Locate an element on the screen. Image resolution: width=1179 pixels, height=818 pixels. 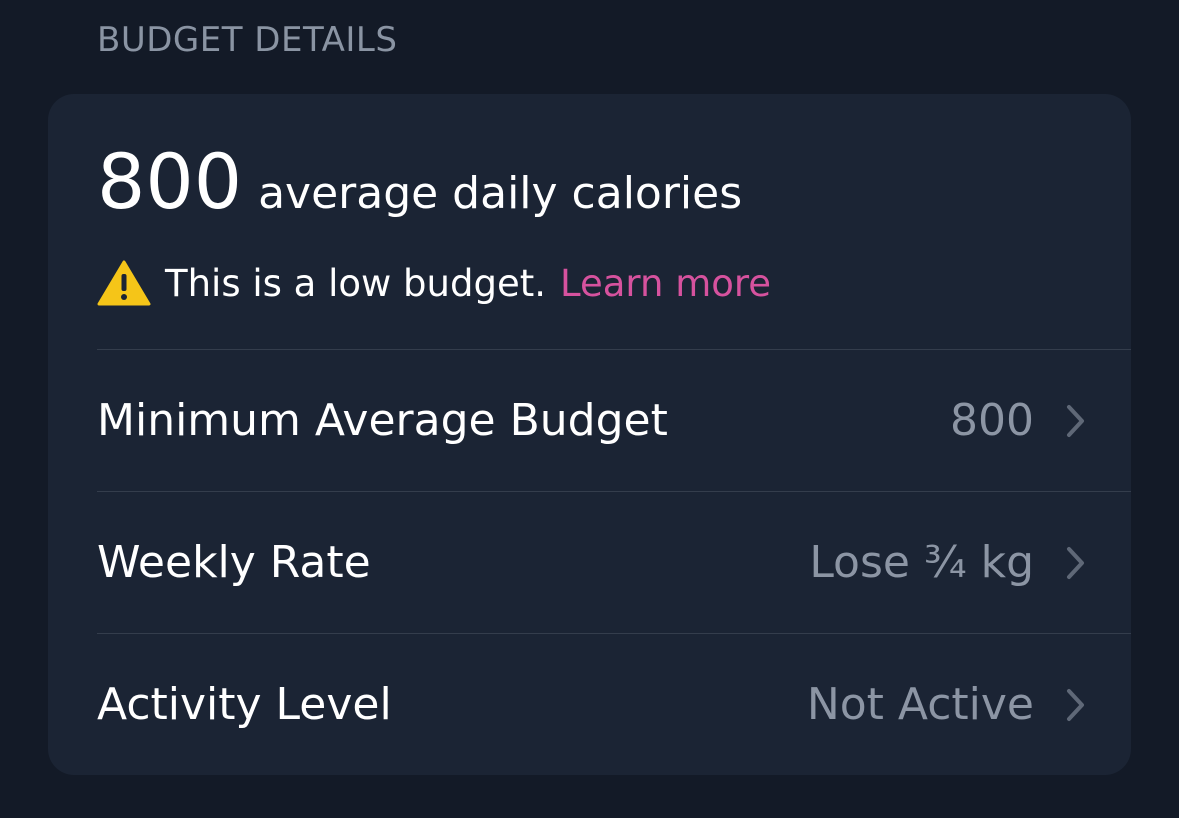
row-value: 800 is located at coordinates (992, 420).